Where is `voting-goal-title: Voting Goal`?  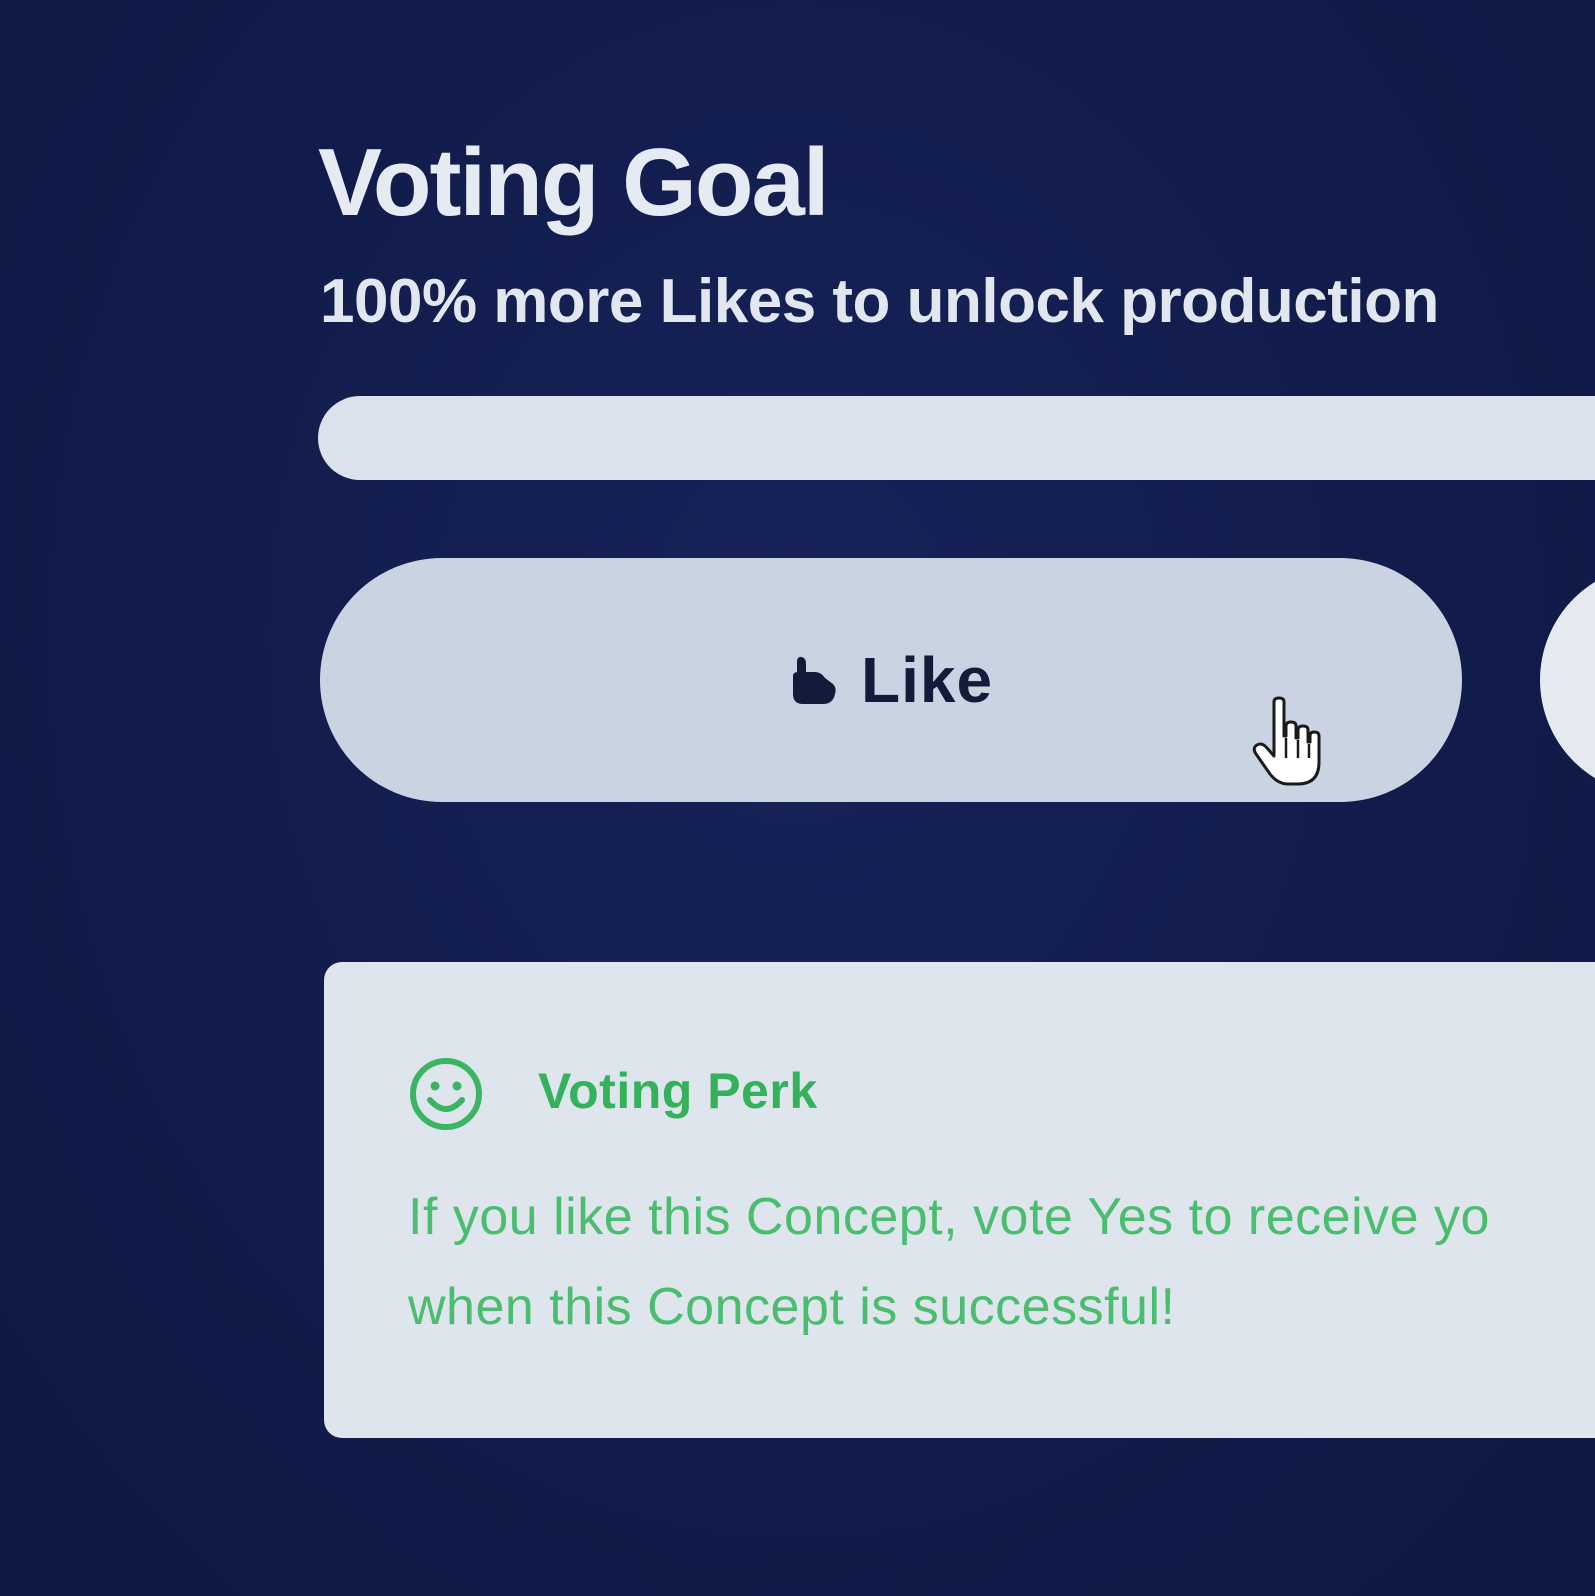
voting-goal-title: Voting Goal is located at coordinates (574, 182).